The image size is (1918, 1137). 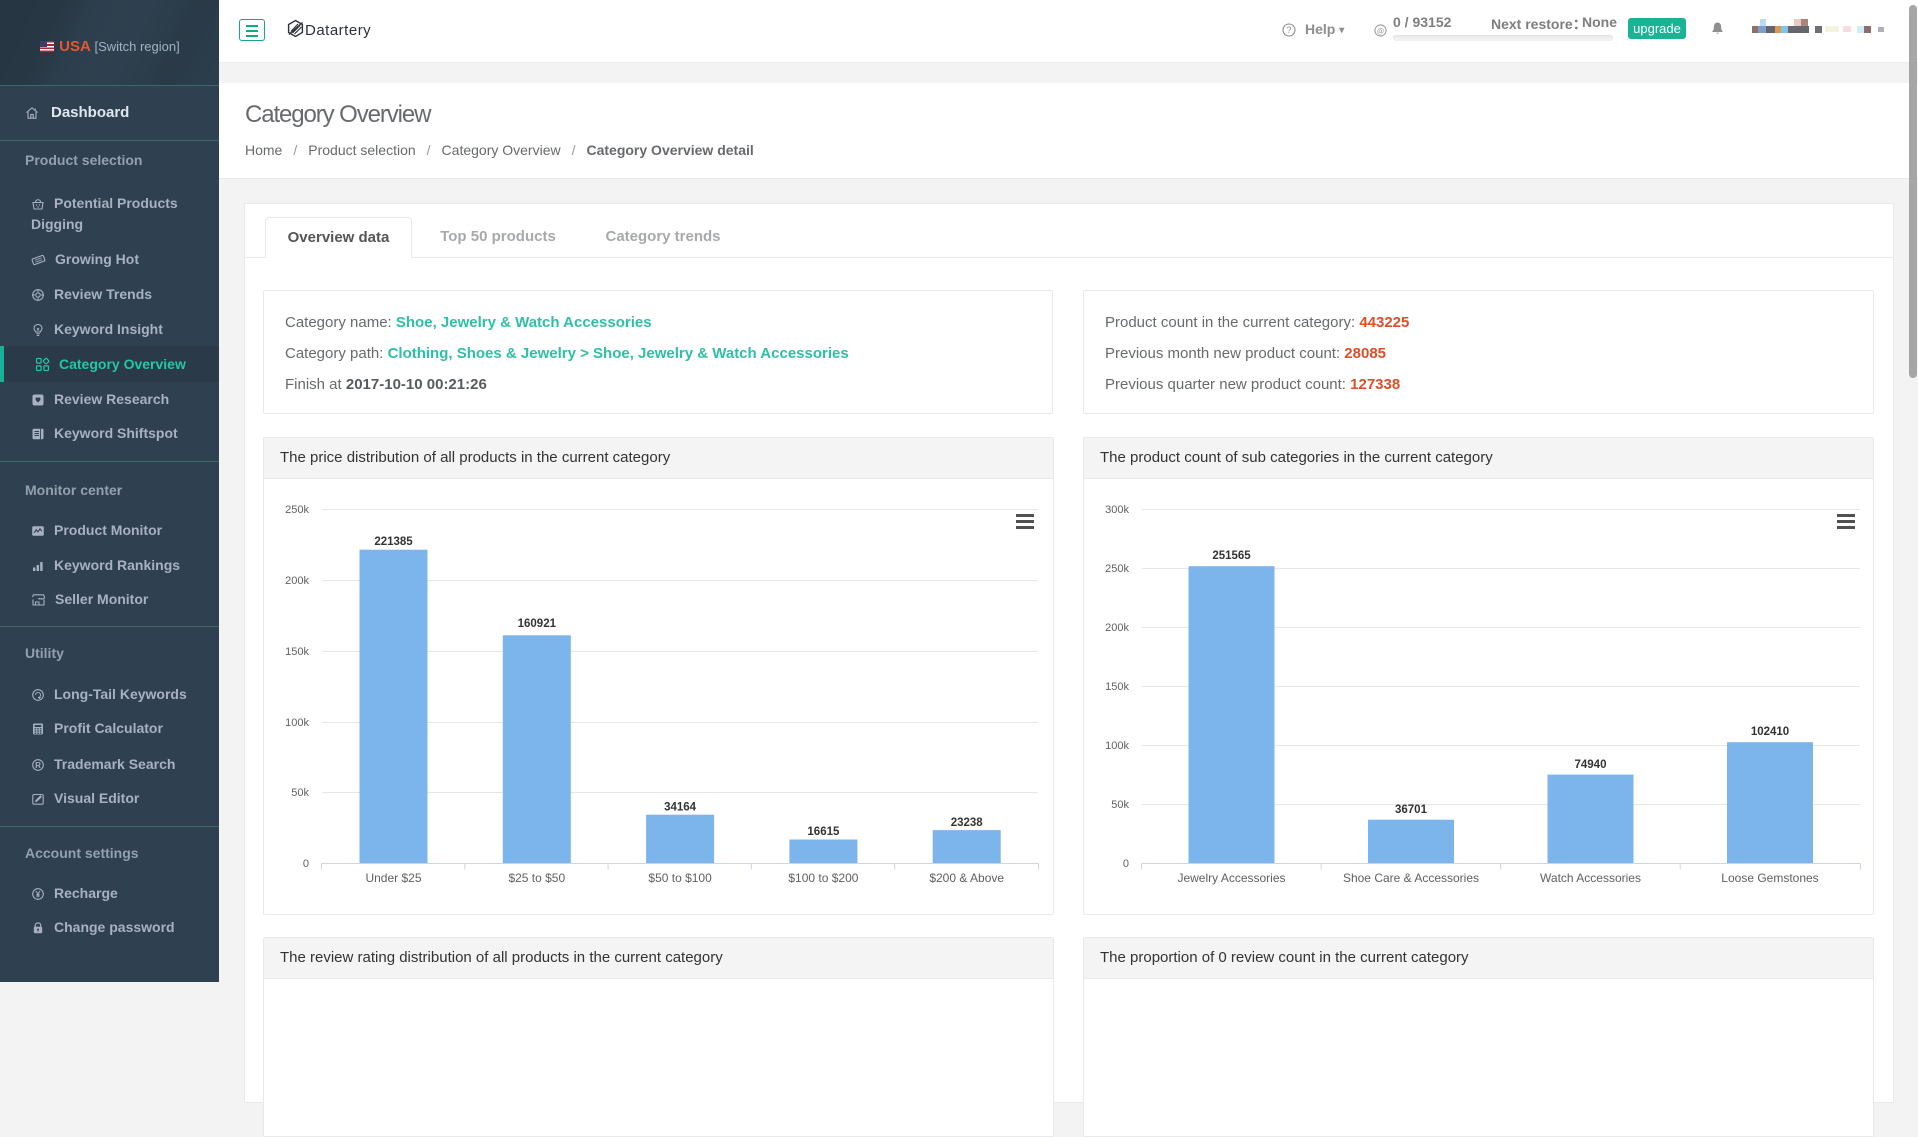 I want to click on svg-text: 251565, so click(x=1231, y=556).